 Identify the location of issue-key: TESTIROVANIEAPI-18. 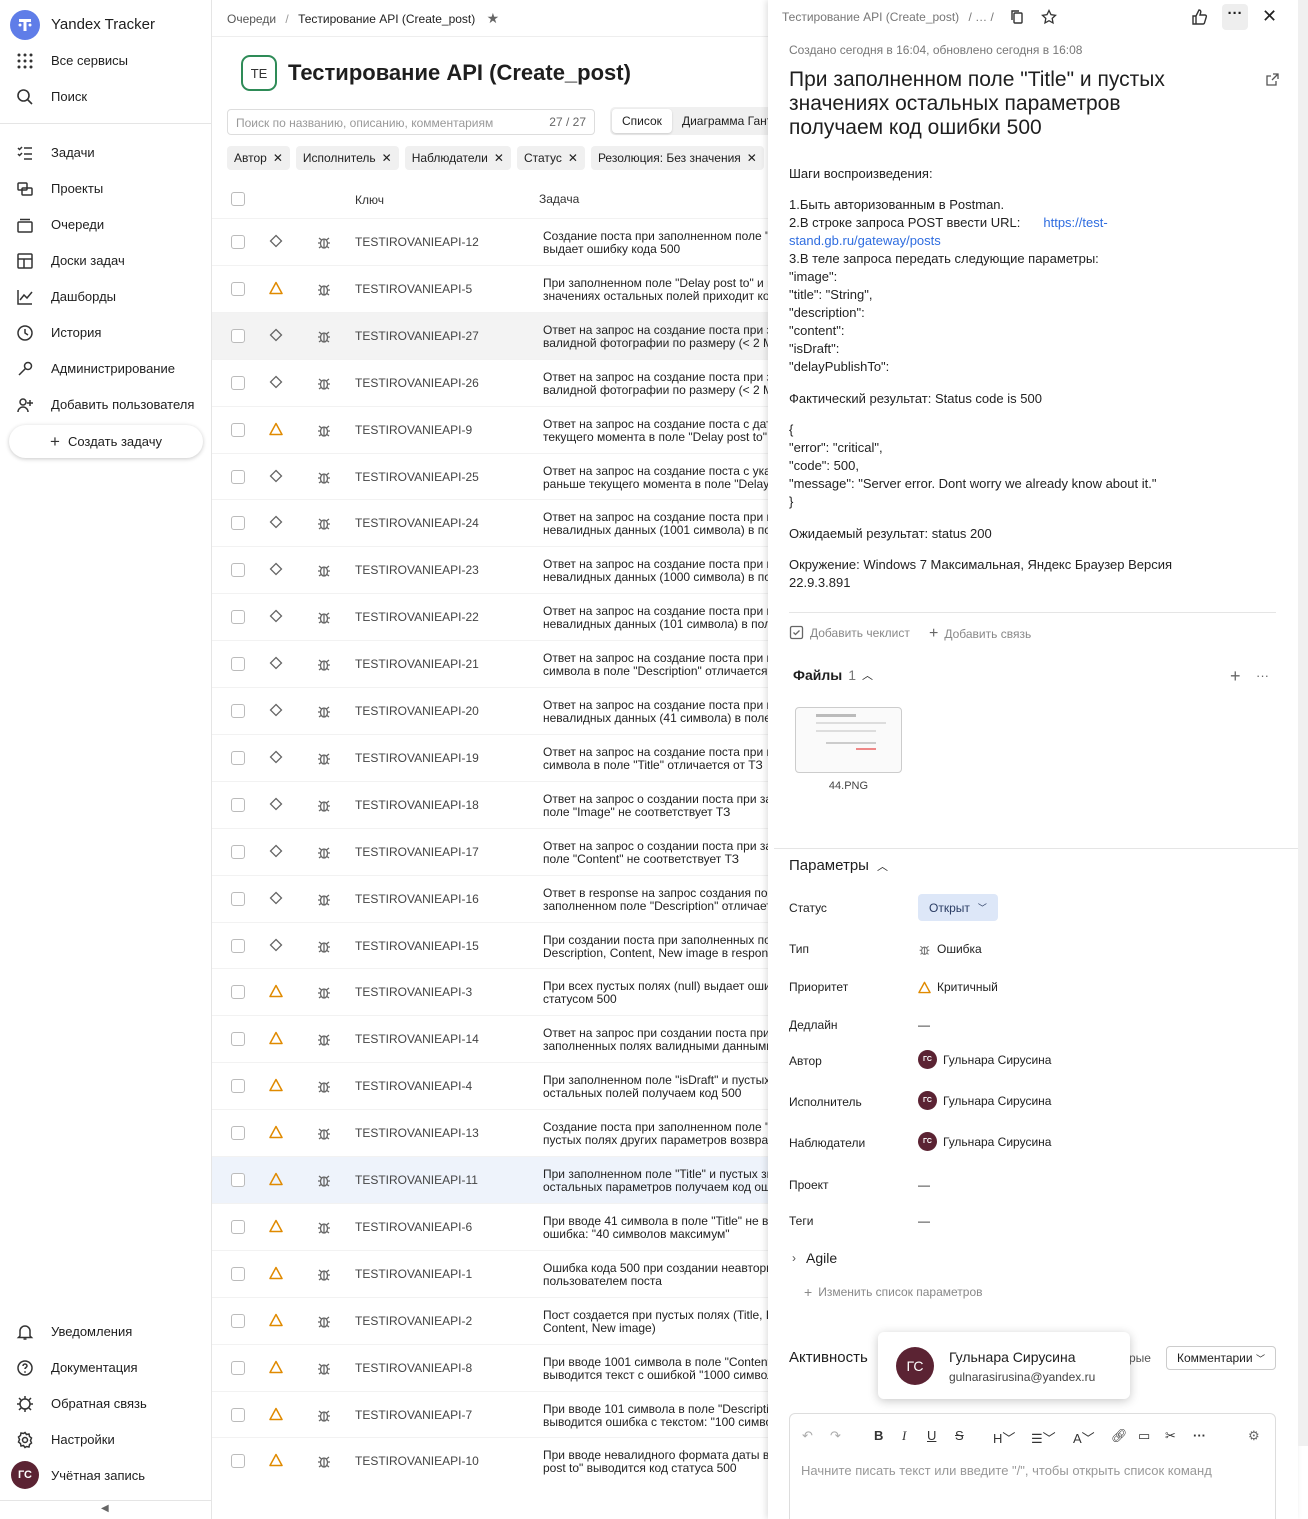
(417, 805).